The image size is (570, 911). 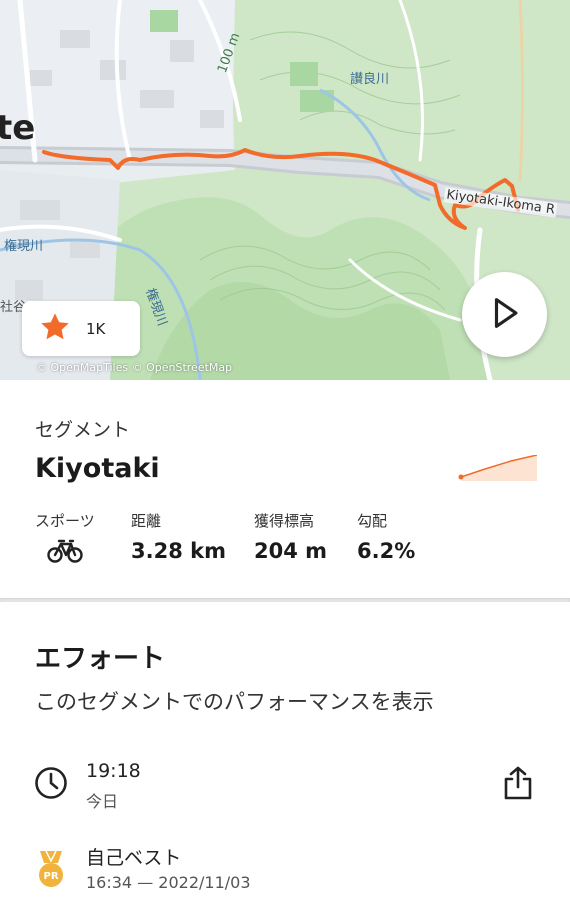 I want to click on stat-distance-label: 距離, so click(x=146, y=521).